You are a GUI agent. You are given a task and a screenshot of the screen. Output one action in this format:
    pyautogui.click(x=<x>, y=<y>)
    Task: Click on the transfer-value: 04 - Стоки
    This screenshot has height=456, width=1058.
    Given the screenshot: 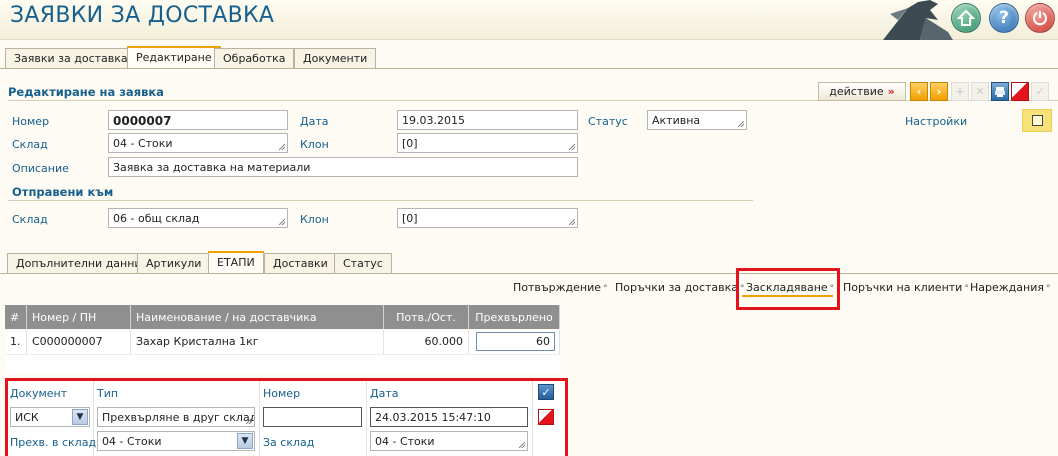 What is the action you would take?
    pyautogui.click(x=132, y=441)
    